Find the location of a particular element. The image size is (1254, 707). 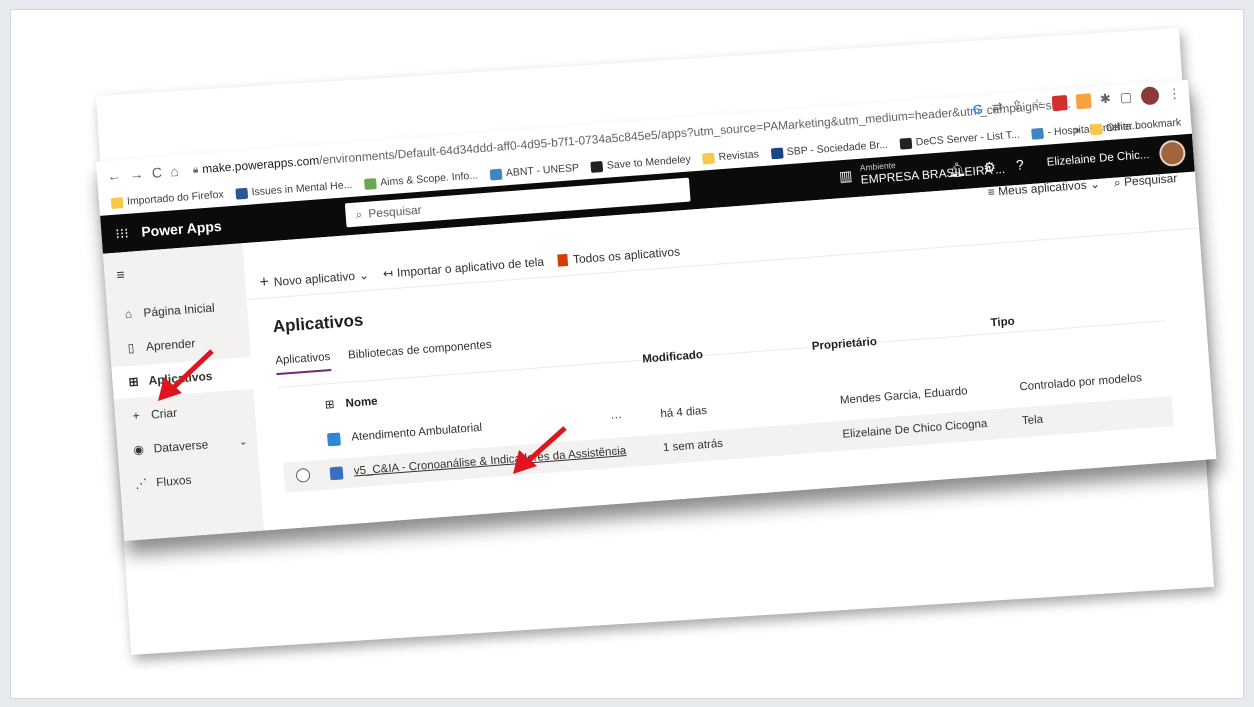

other-bookmarks-label: Other bookmark is located at coordinates (1143, 125).